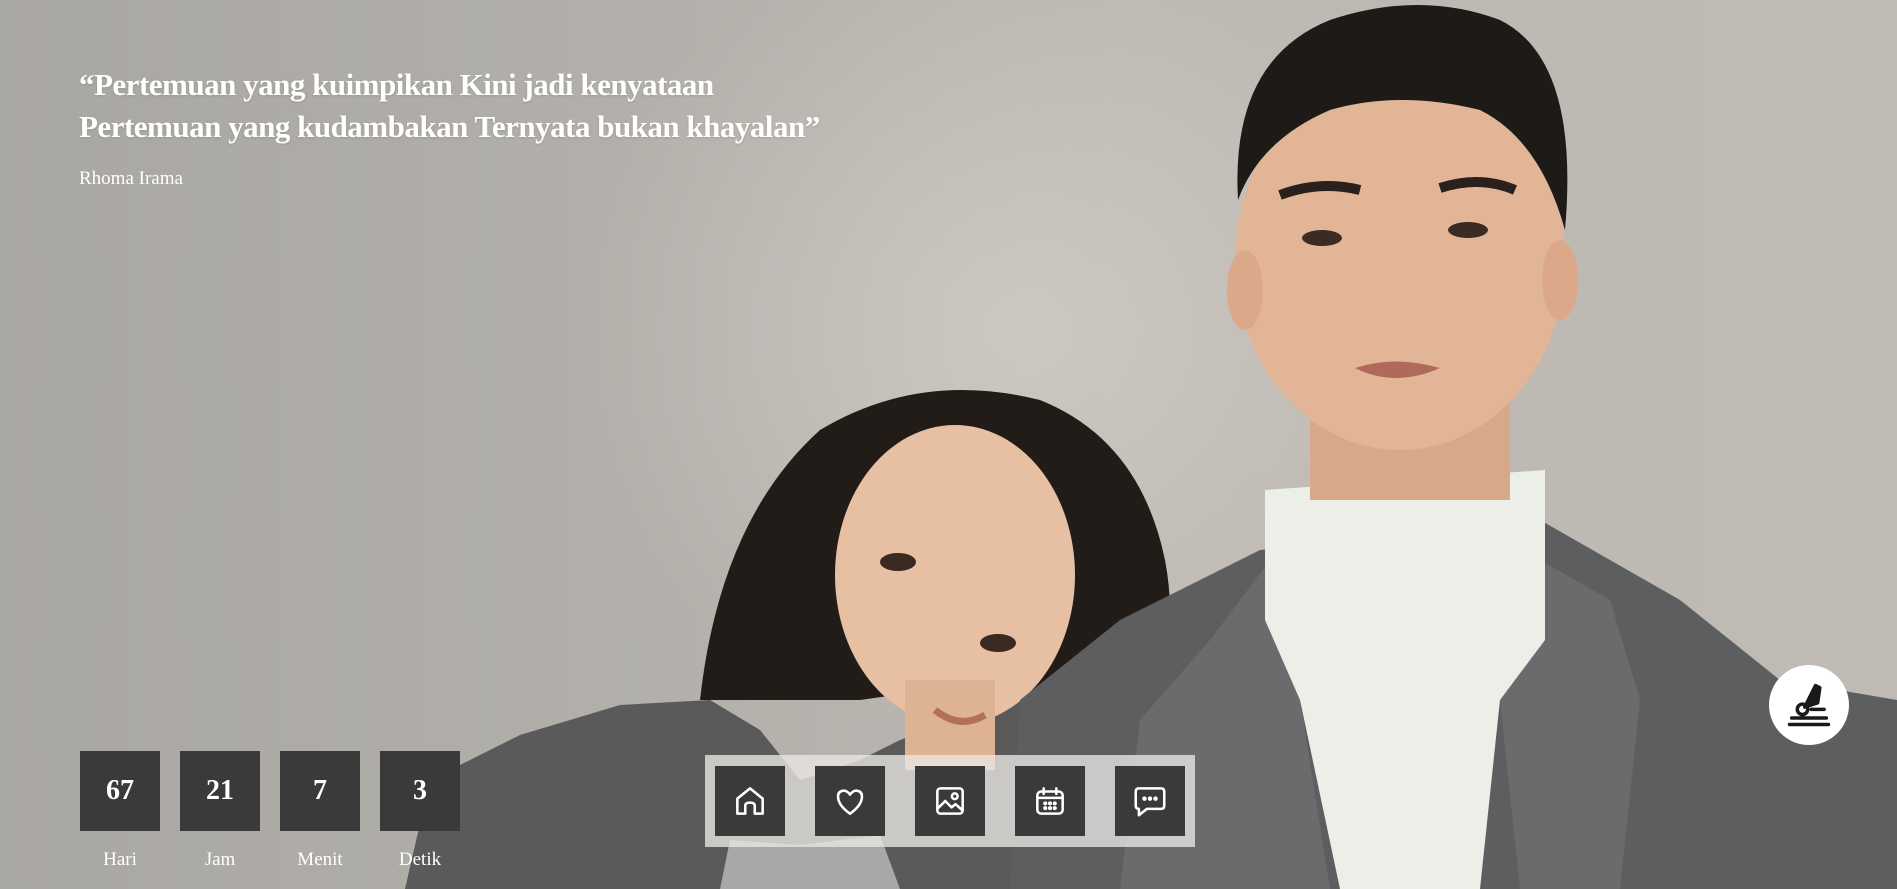 The image size is (1897, 889). I want to click on home-icon, so click(750, 801).